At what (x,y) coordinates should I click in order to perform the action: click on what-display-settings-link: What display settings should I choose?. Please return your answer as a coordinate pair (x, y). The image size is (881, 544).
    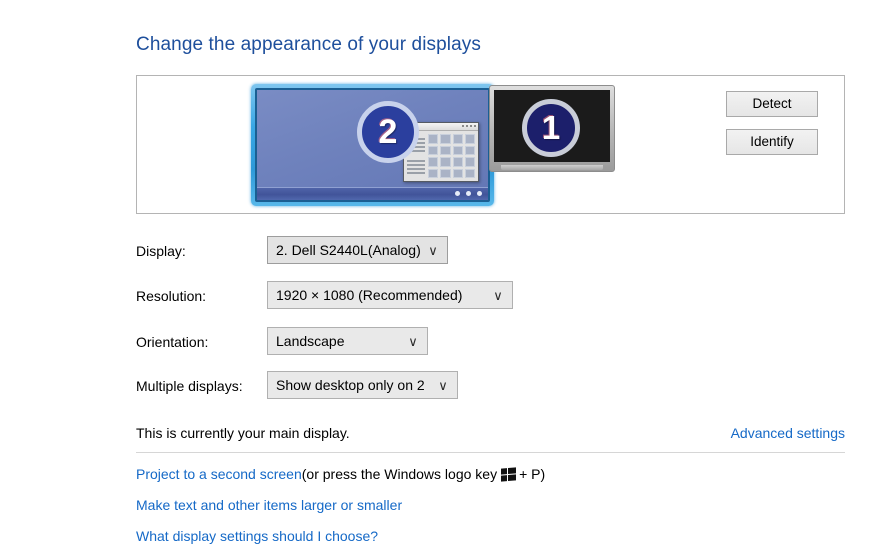
    Looking at the image, I should click on (257, 536).